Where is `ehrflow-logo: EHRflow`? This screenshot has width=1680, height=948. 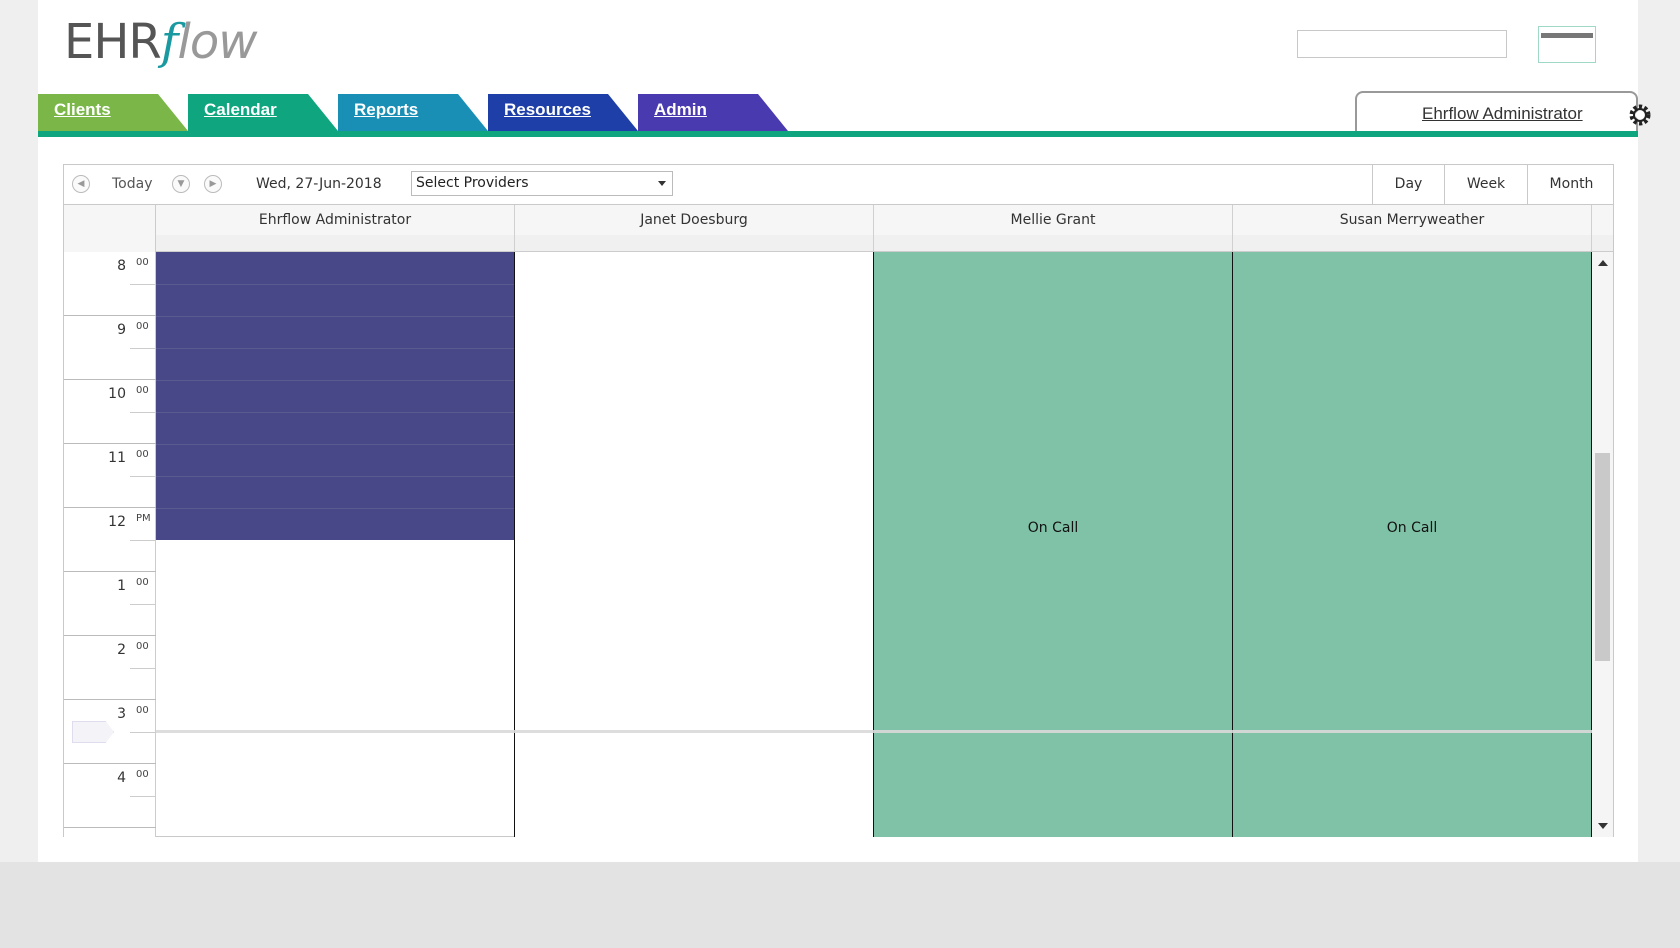
ehrflow-logo: EHRflow is located at coordinates (161, 42).